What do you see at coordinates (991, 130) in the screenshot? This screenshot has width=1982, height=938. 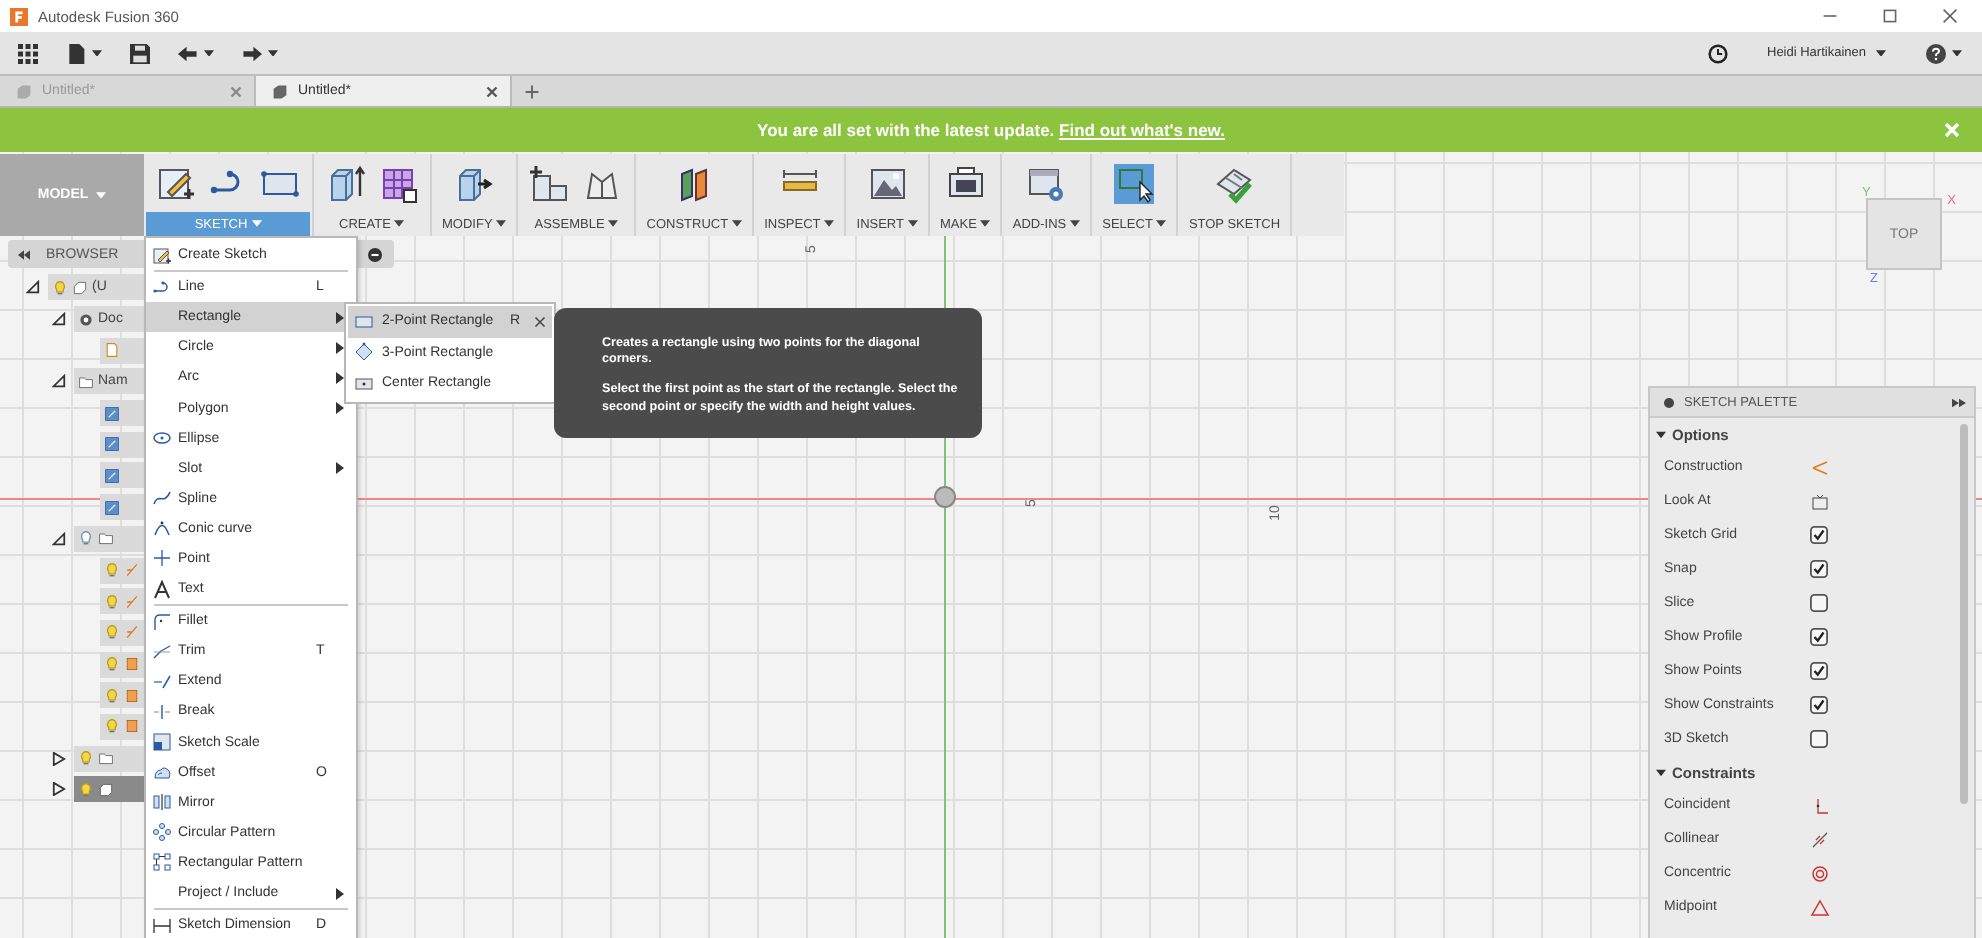 I see `banner-message: You are all set with the latest update. Find out what's new.` at bounding box center [991, 130].